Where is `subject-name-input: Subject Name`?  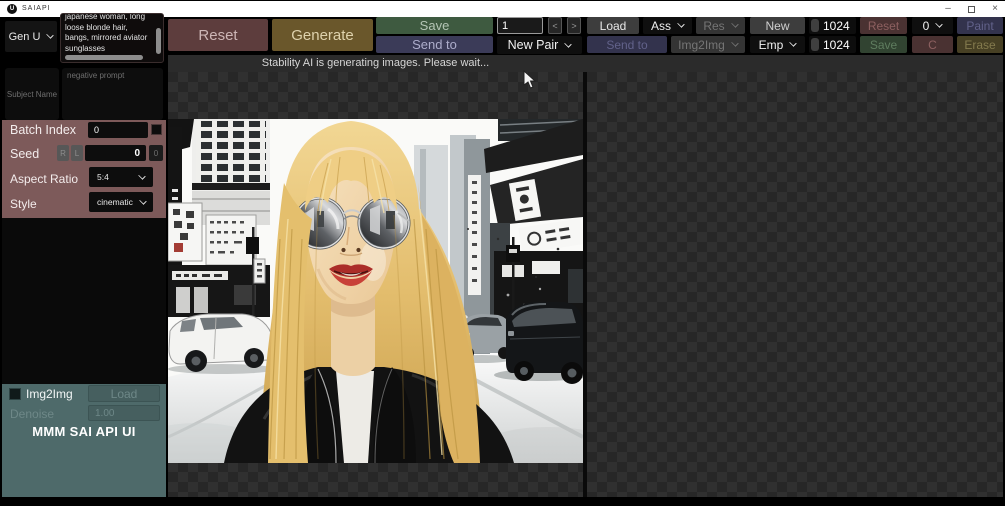
subject-name-input: Subject Name is located at coordinates (32, 94).